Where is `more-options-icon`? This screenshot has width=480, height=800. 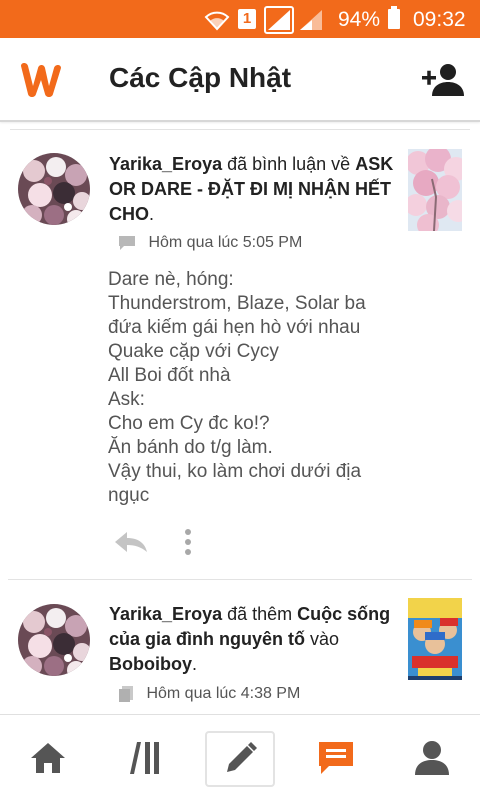 more-options-icon is located at coordinates (188, 542).